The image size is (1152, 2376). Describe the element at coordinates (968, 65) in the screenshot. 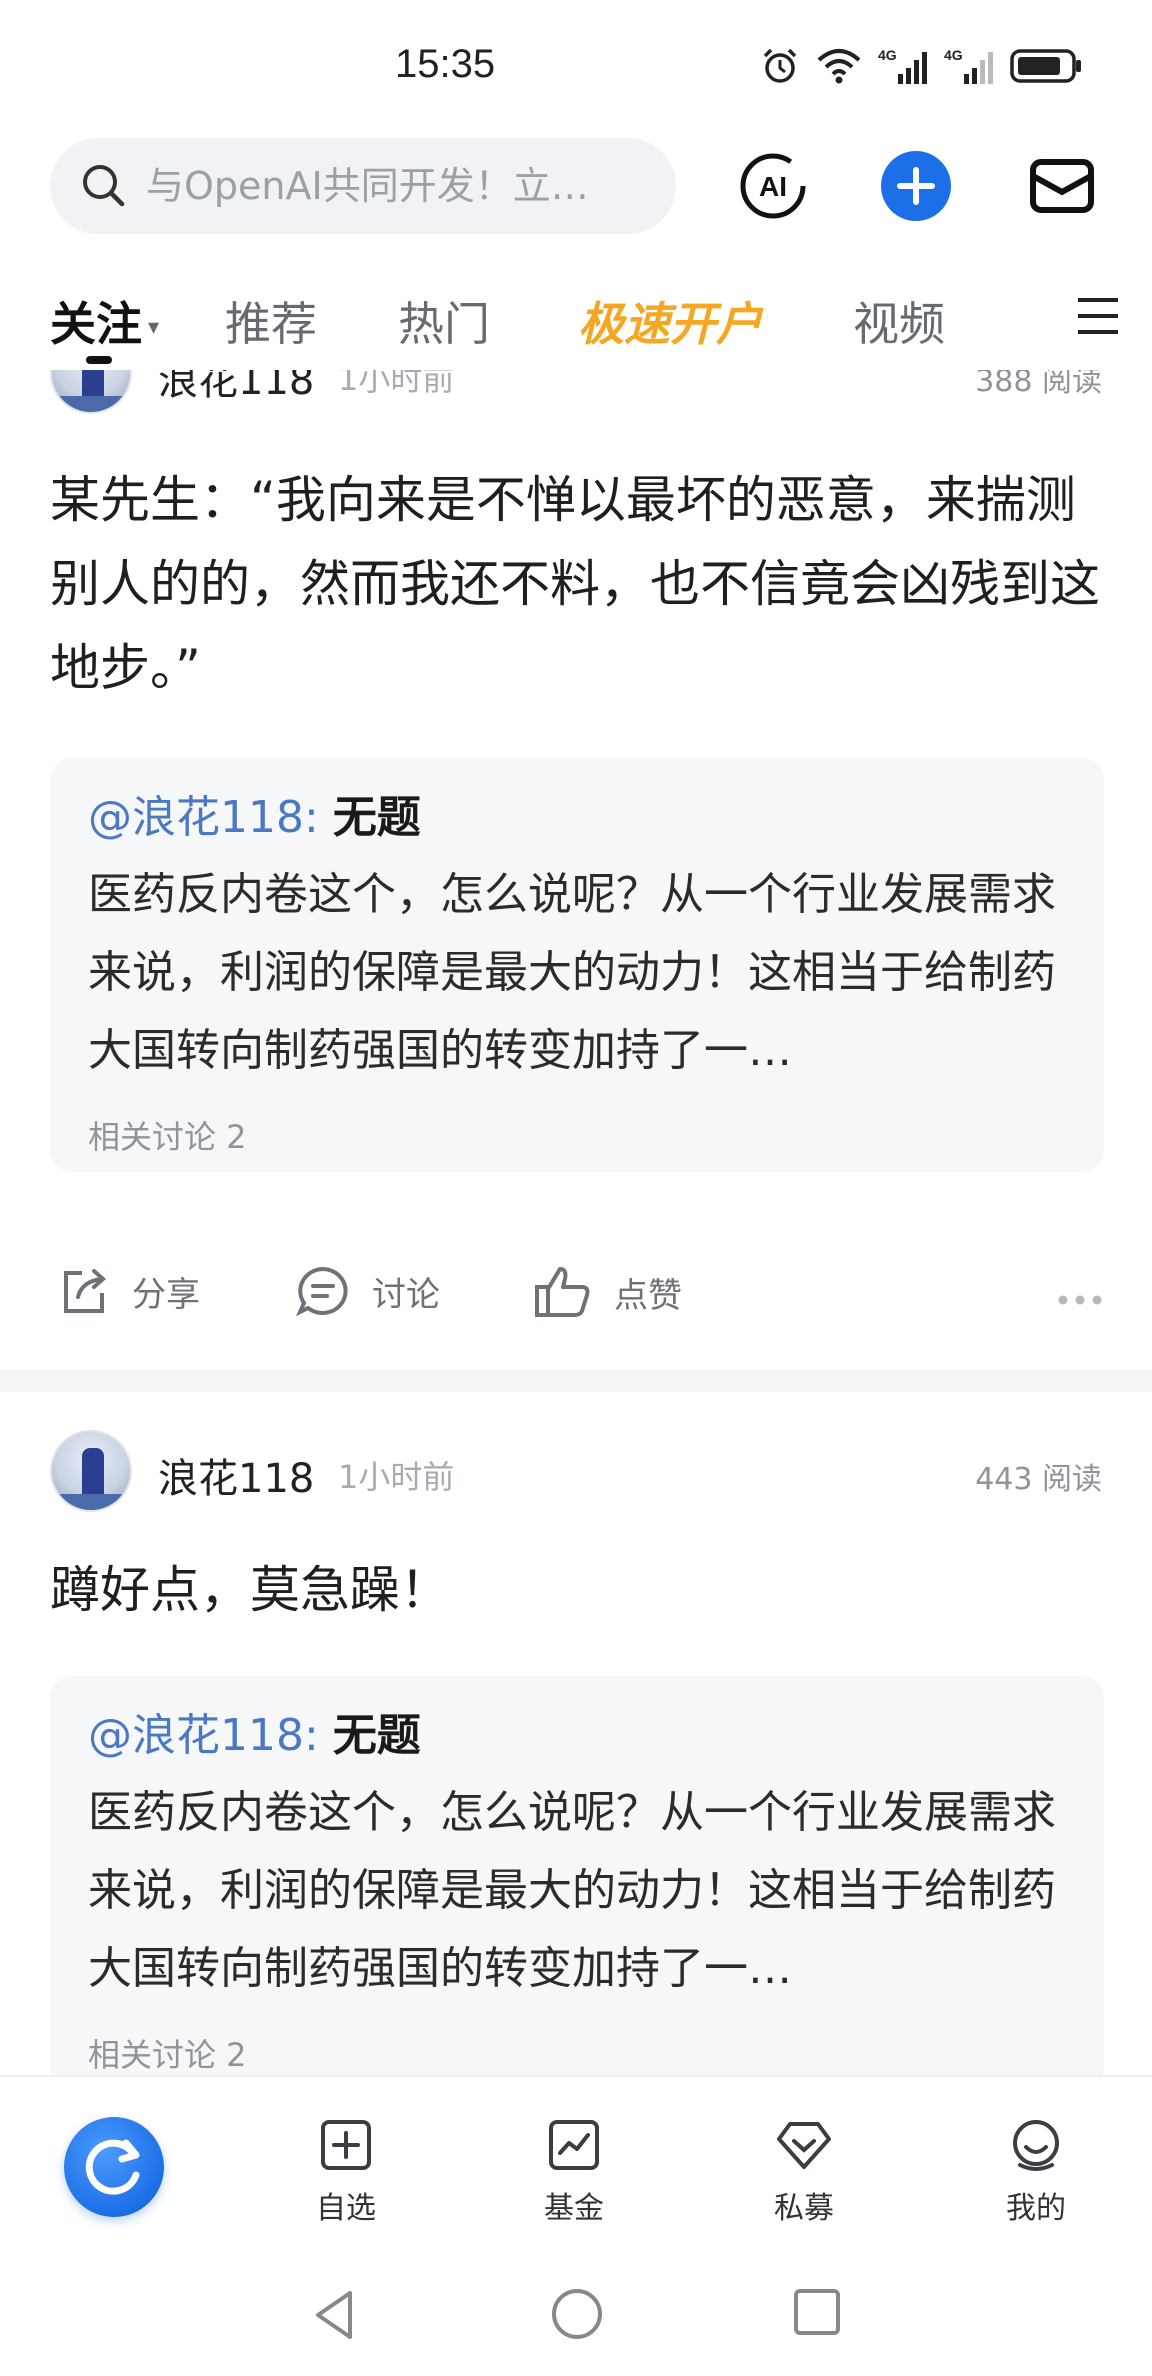

I see `cellular-signal-icon-2: 4G` at that location.